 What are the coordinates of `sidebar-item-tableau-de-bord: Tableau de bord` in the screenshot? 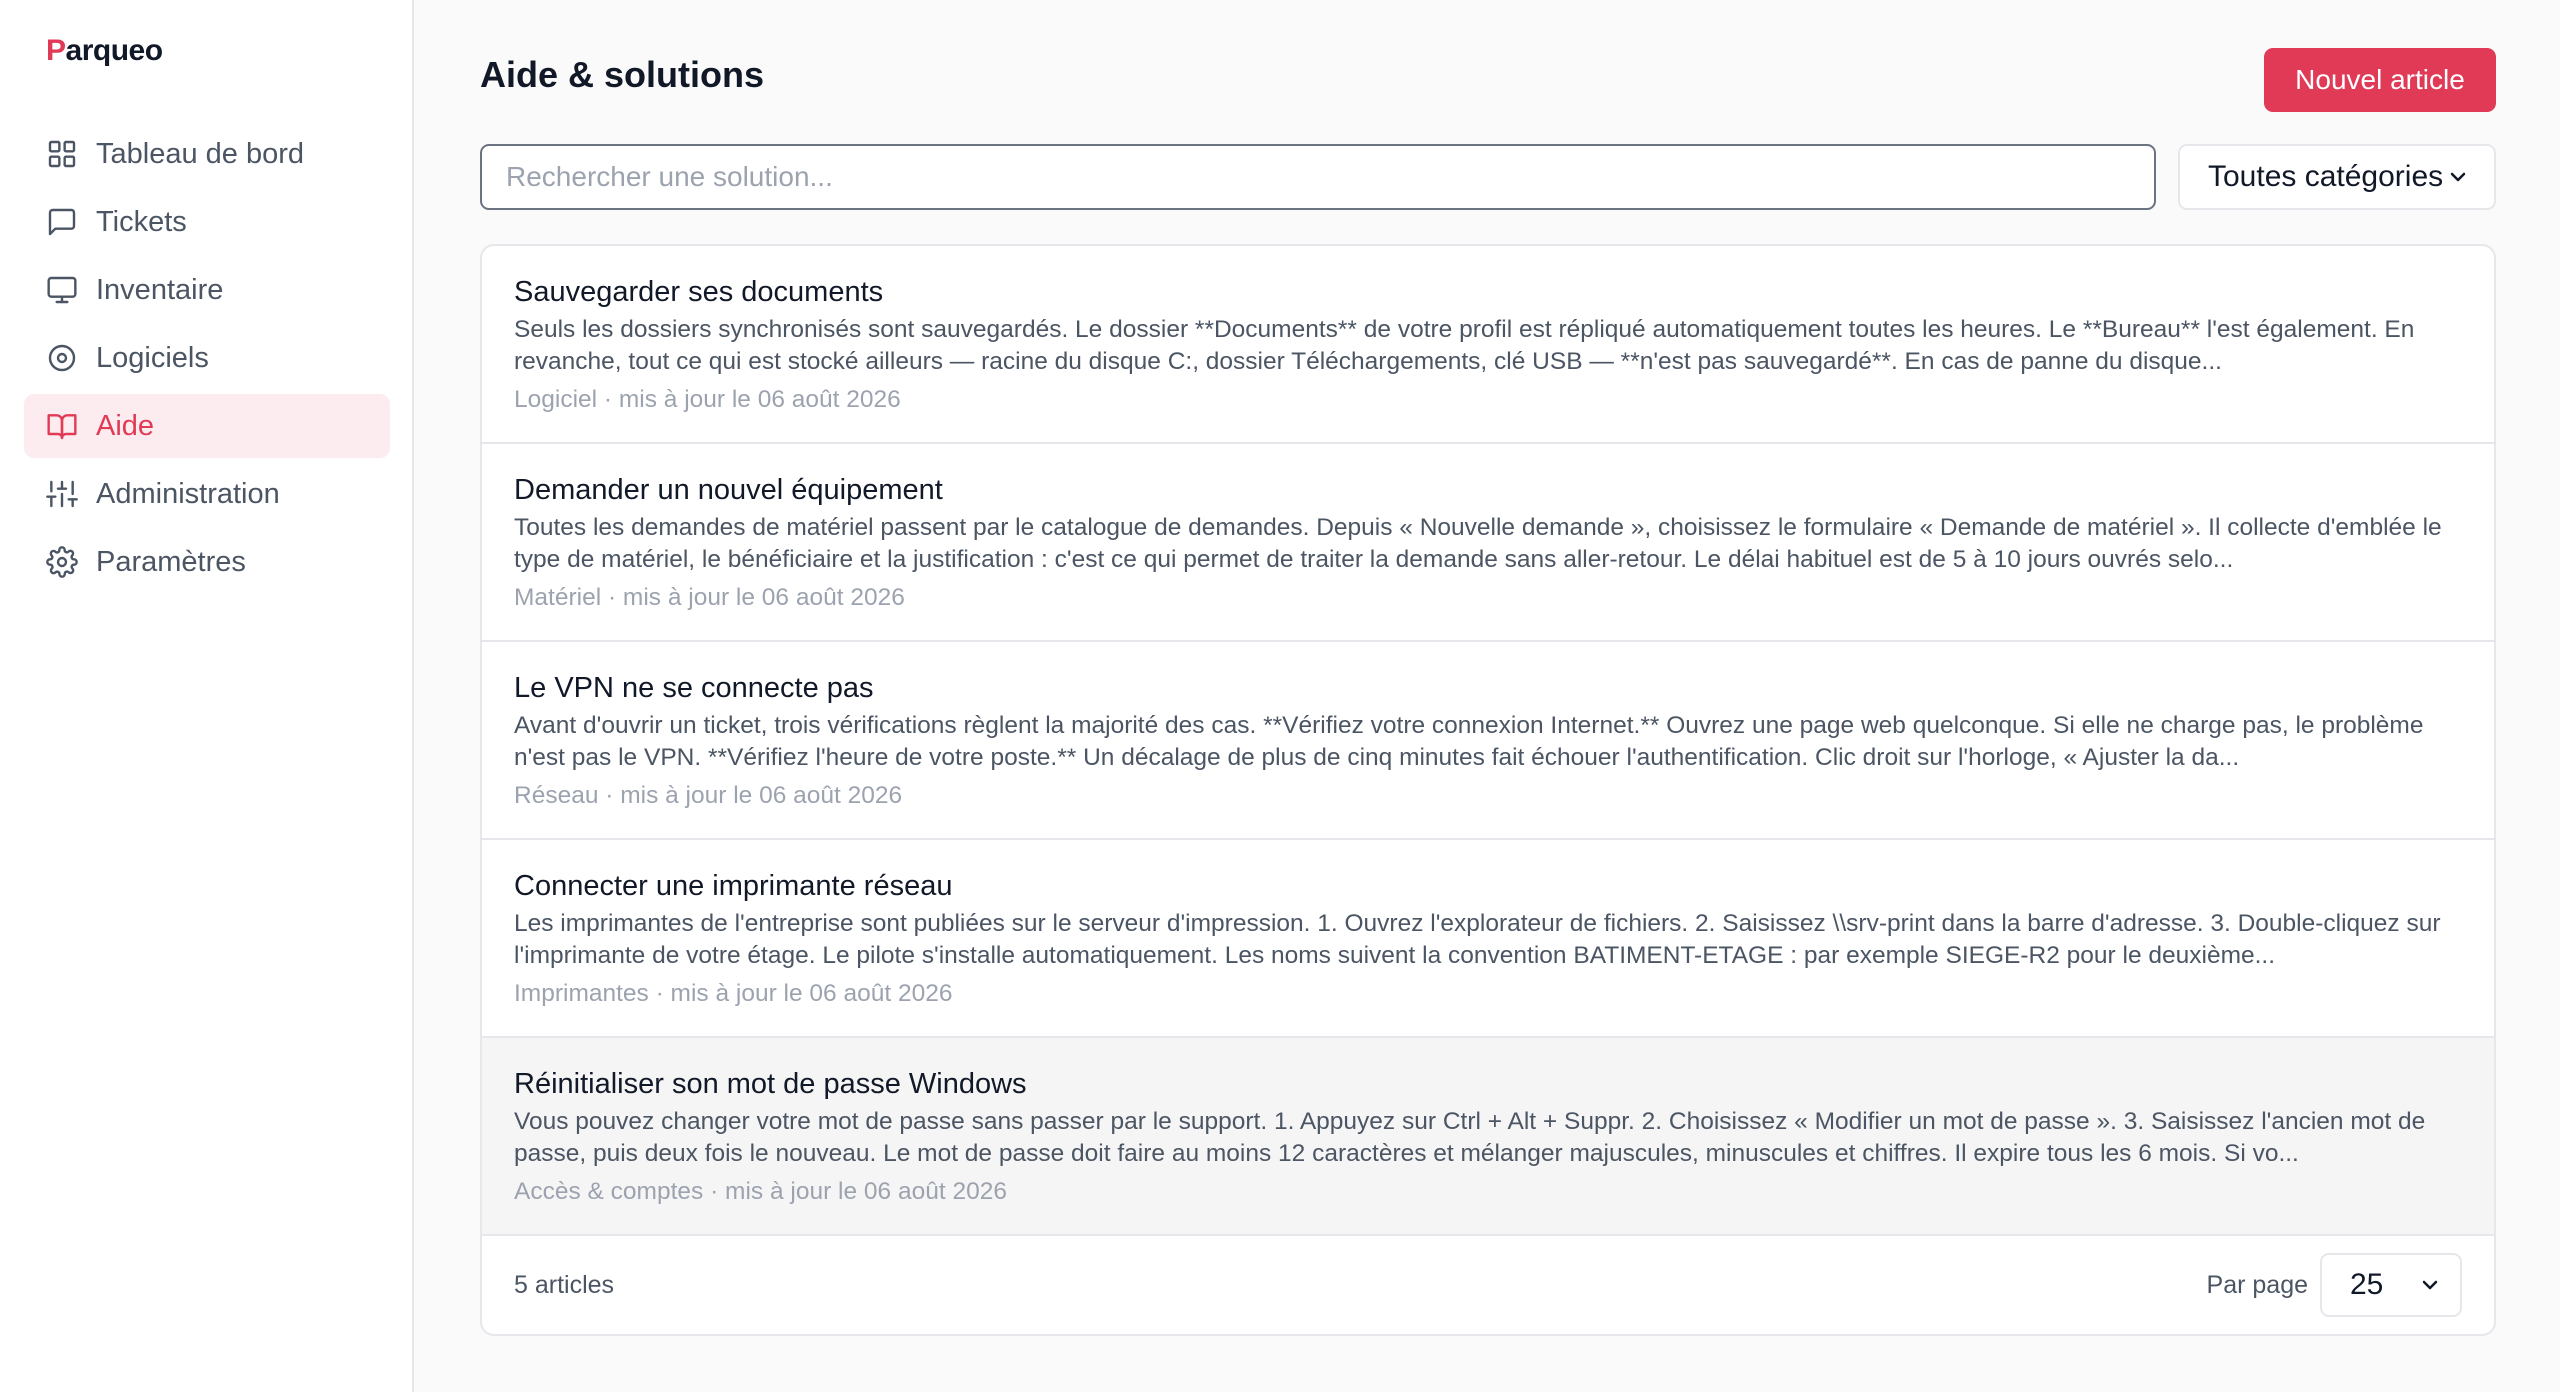 It's located at (207, 154).